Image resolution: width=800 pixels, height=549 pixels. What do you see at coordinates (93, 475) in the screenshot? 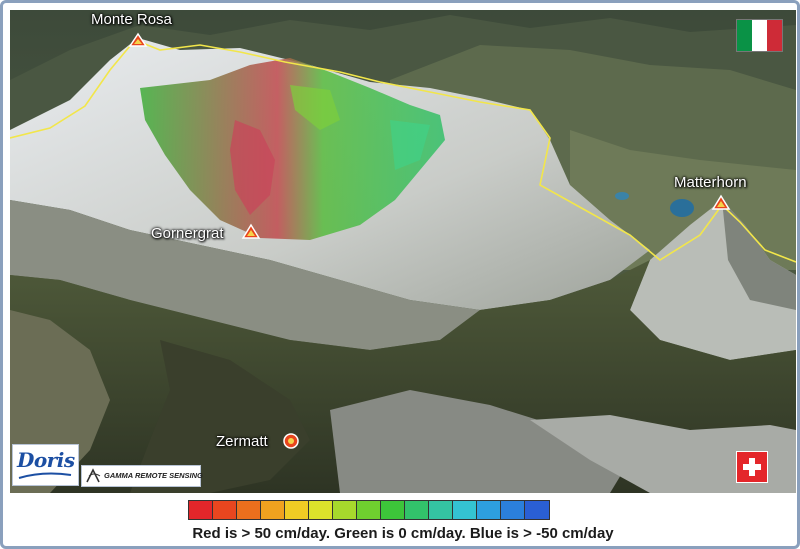
I see `gamma-logo-icon` at bounding box center [93, 475].